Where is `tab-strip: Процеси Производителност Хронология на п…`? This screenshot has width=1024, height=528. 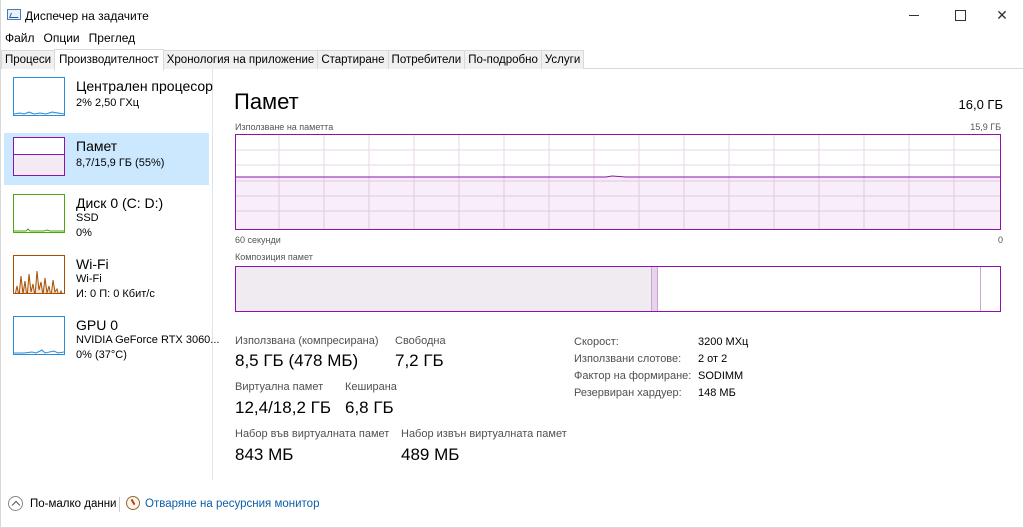
tab-strip: Процеси Производителност Хронология на п… is located at coordinates (512, 59).